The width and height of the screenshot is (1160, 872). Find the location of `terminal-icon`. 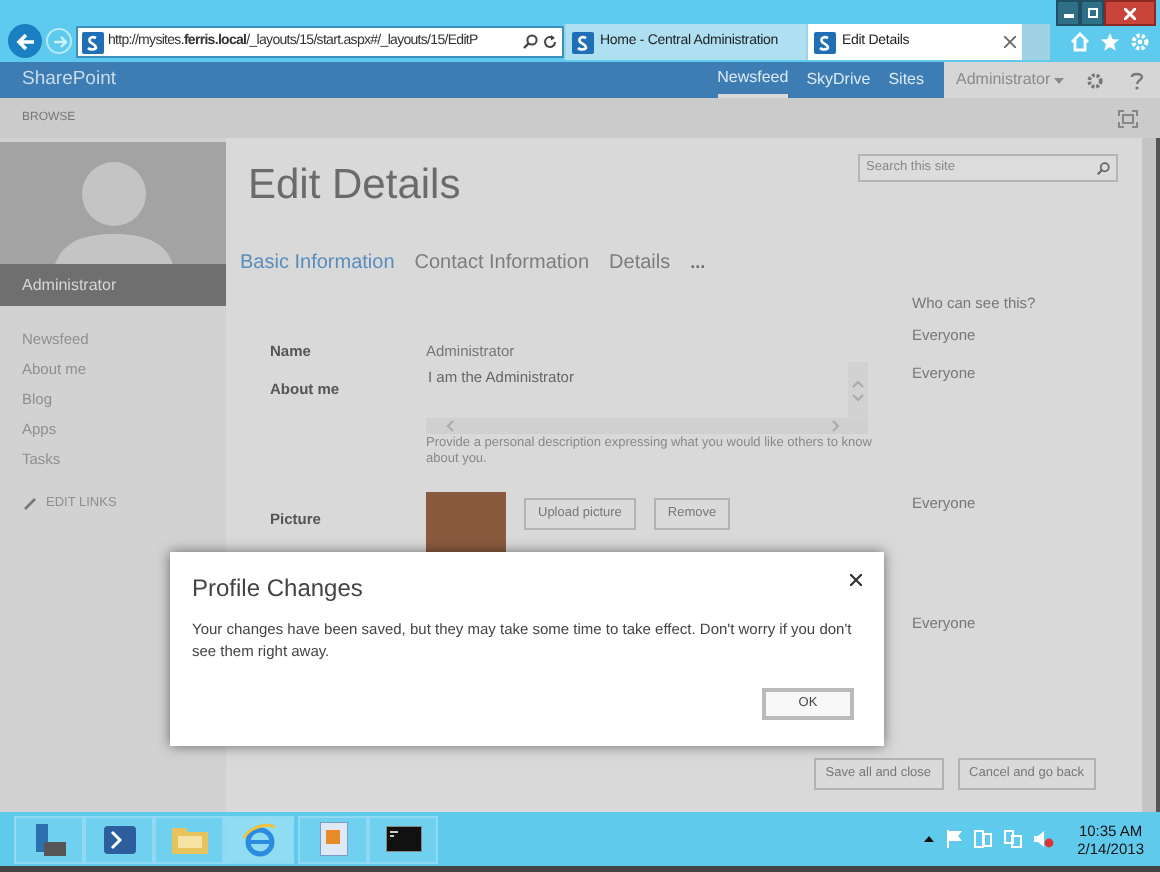

terminal-icon is located at coordinates (403, 839).